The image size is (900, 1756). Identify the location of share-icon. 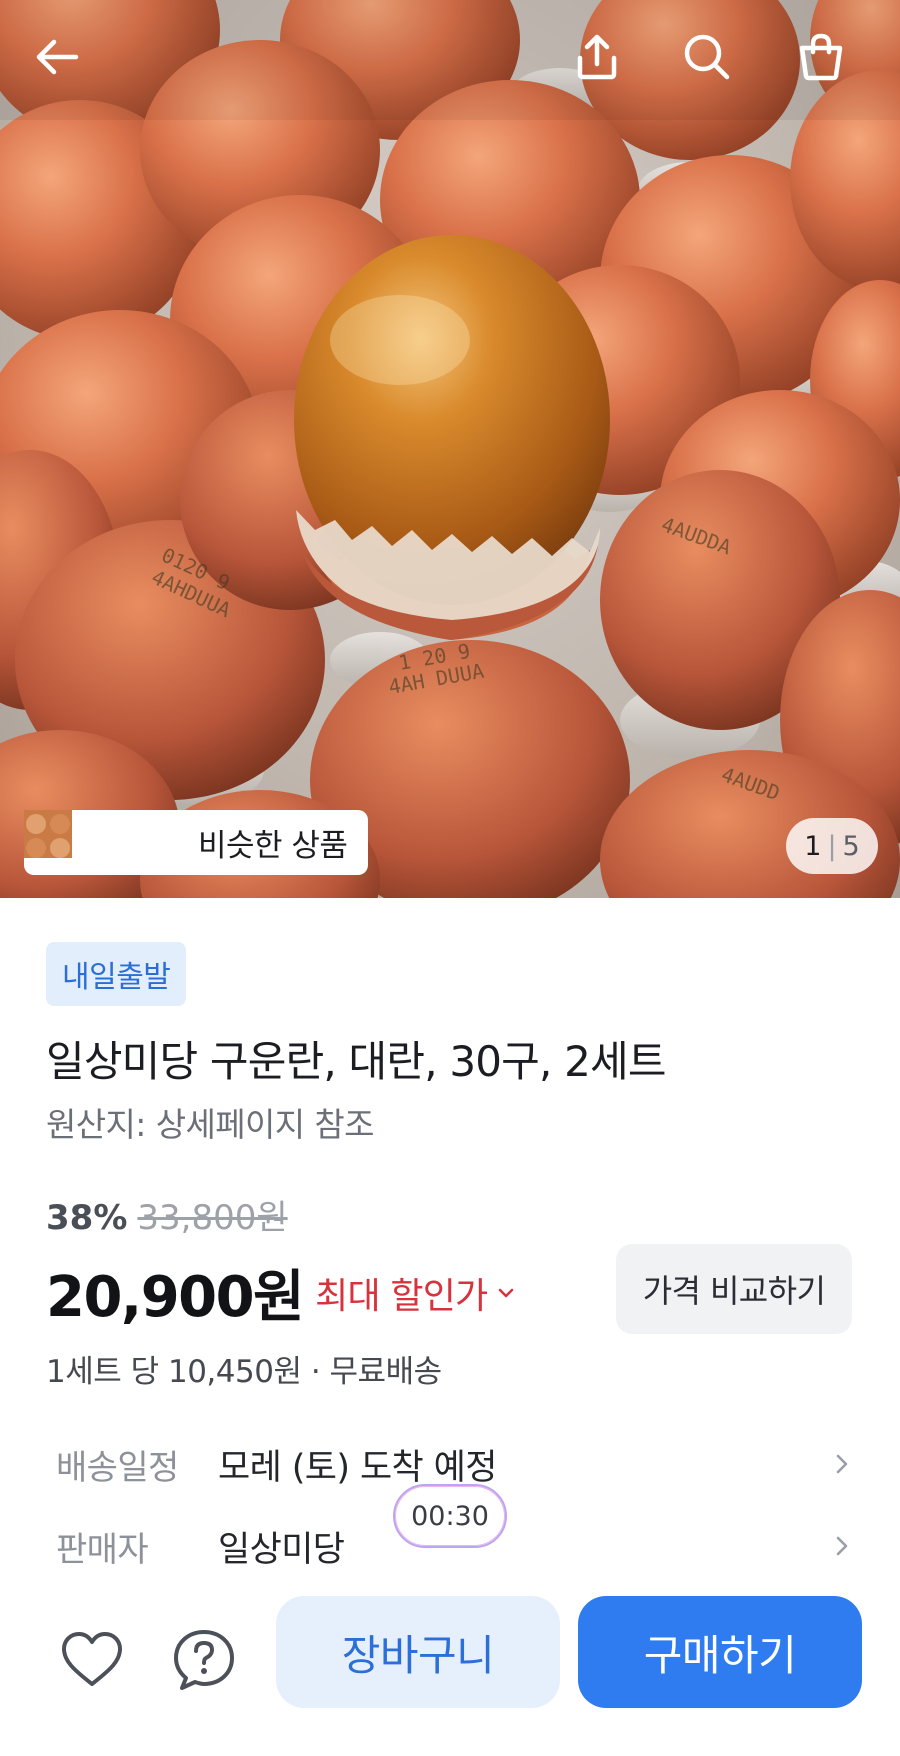
(597, 57).